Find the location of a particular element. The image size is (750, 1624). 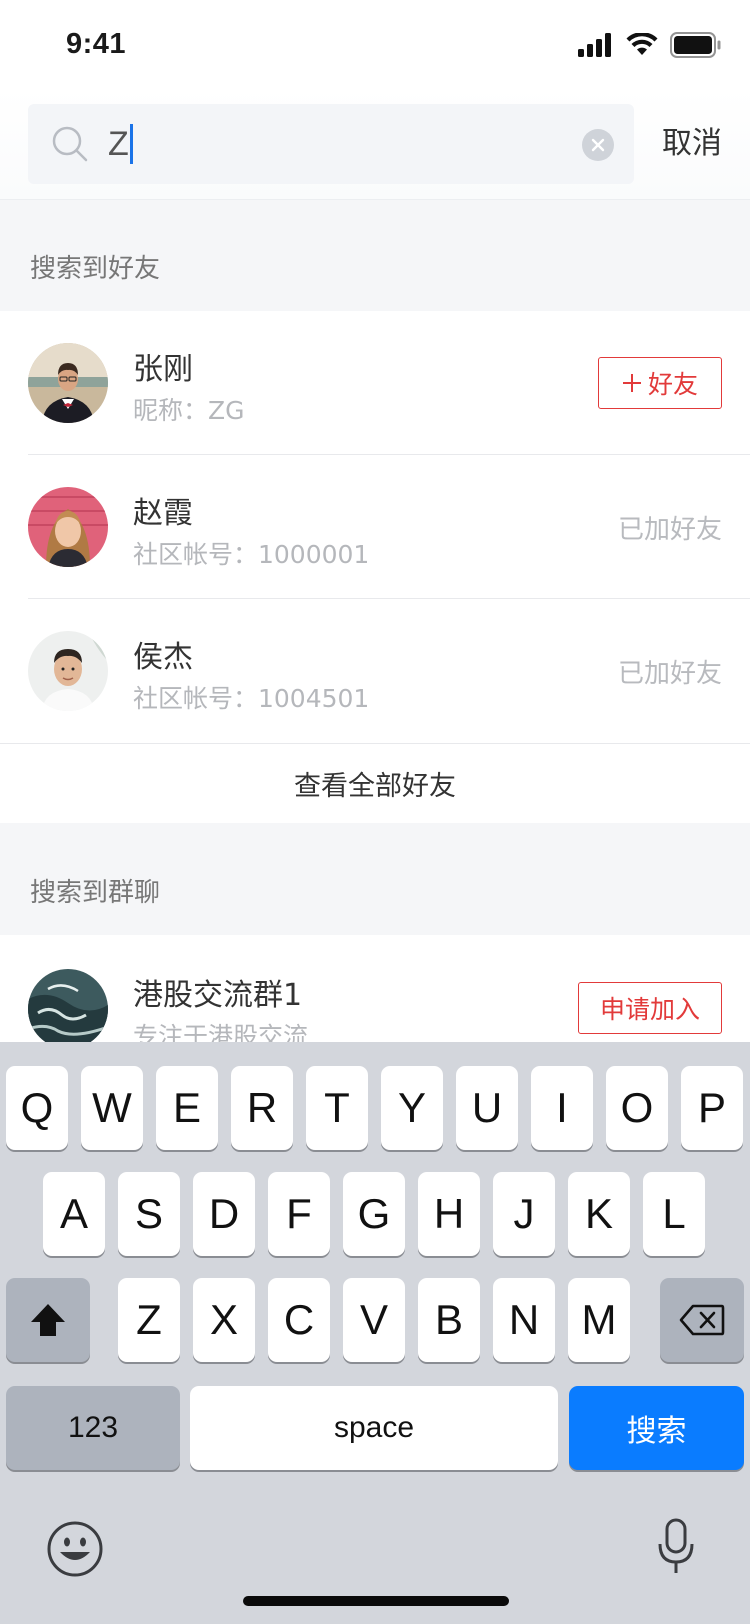

key-b: B is located at coordinates (449, 1320).